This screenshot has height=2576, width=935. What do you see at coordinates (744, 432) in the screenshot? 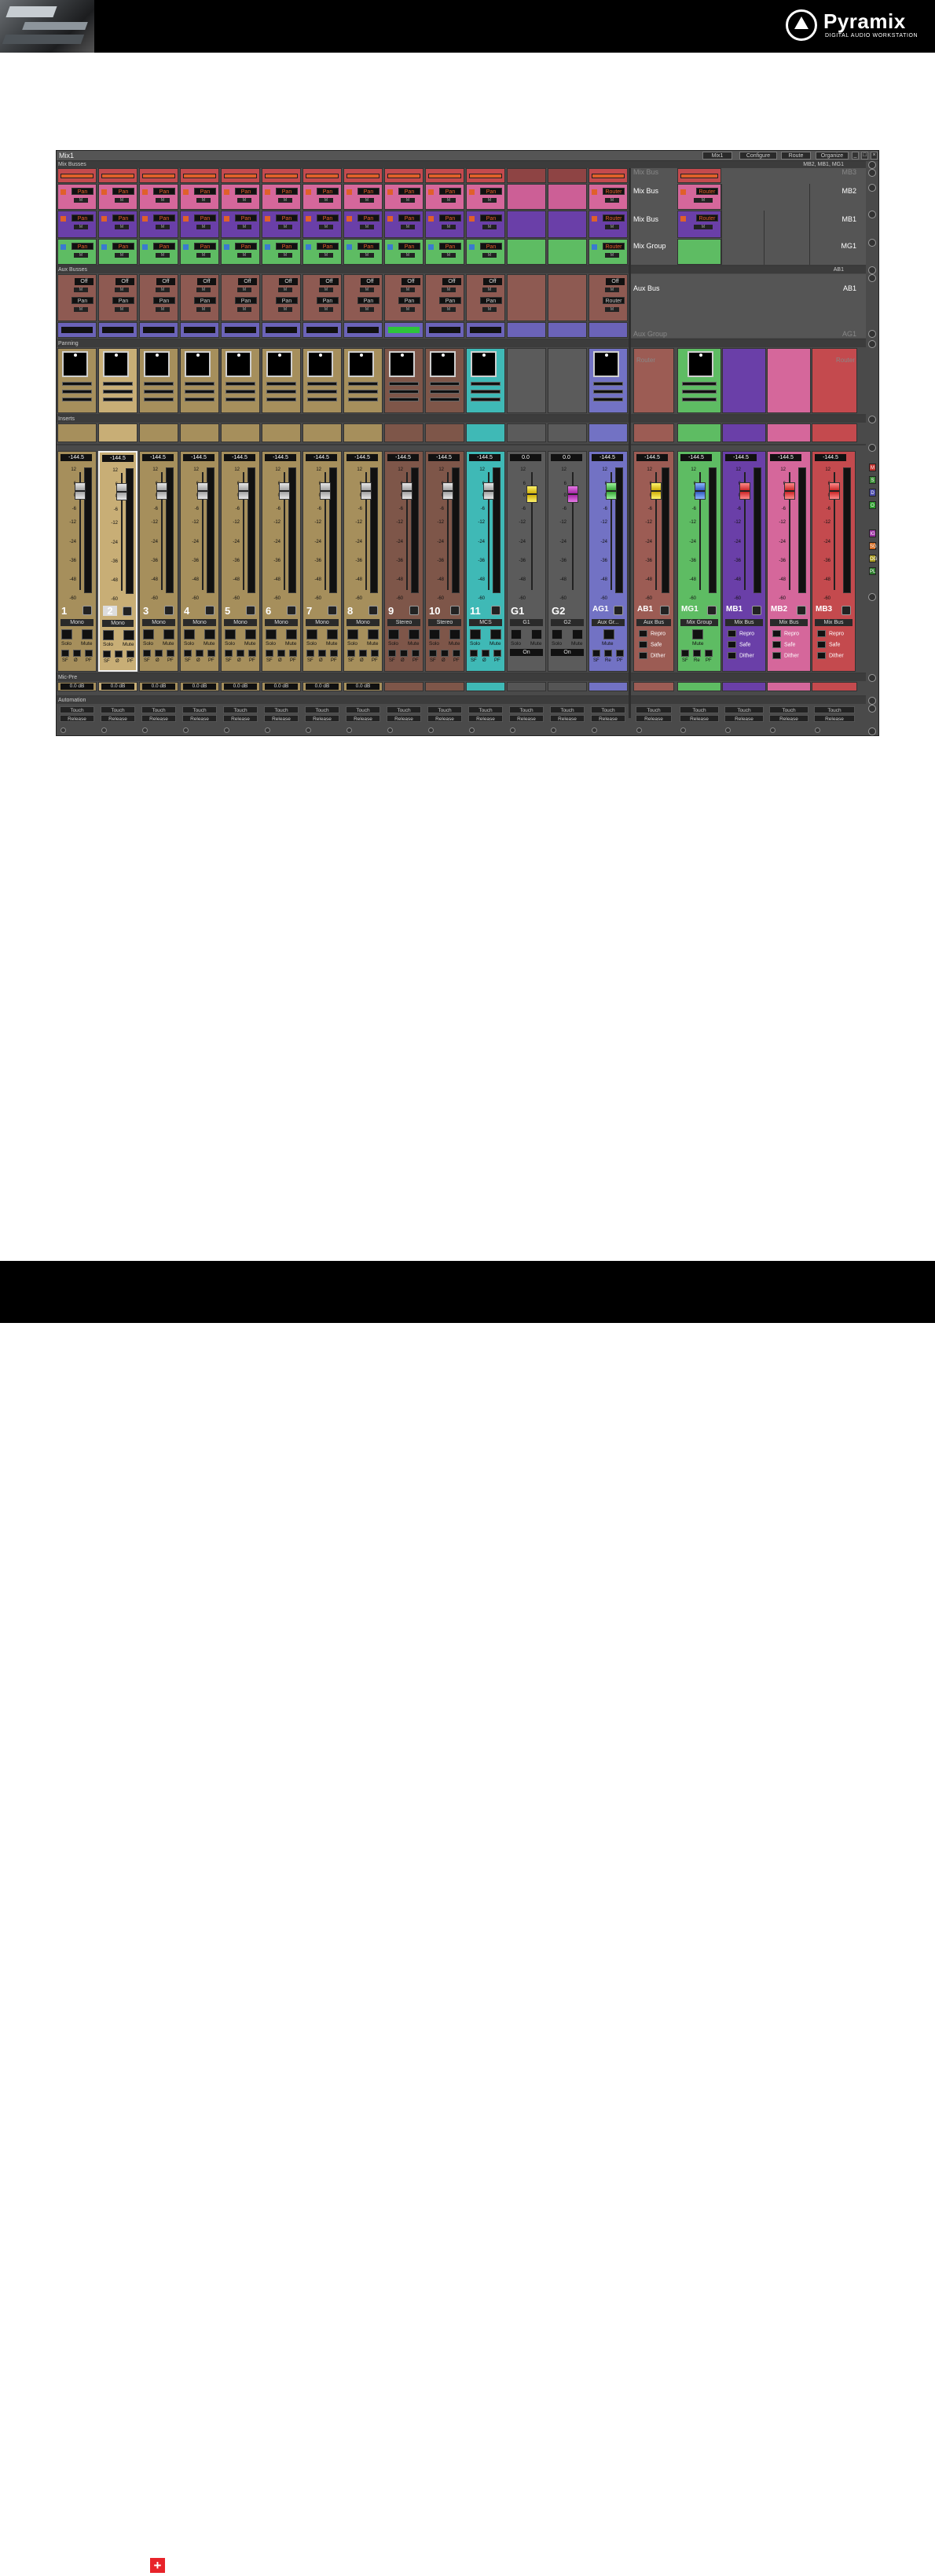
I see `bus-insert-slot` at bounding box center [744, 432].